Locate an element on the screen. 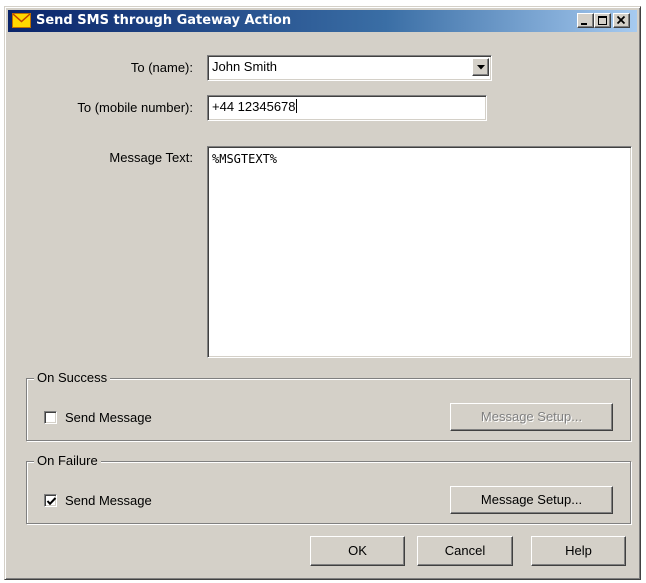  title-bar: Send SMS through Gateway Action is located at coordinates (322, 21).